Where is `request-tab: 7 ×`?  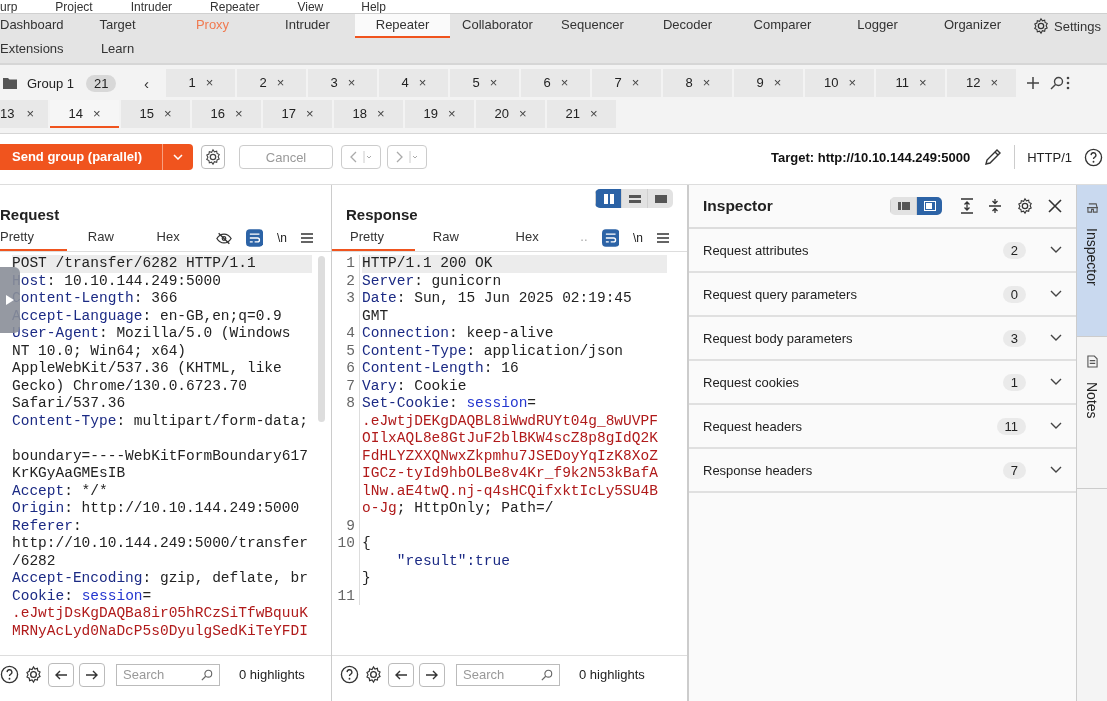 request-tab: 7 × is located at coordinates (627, 83).